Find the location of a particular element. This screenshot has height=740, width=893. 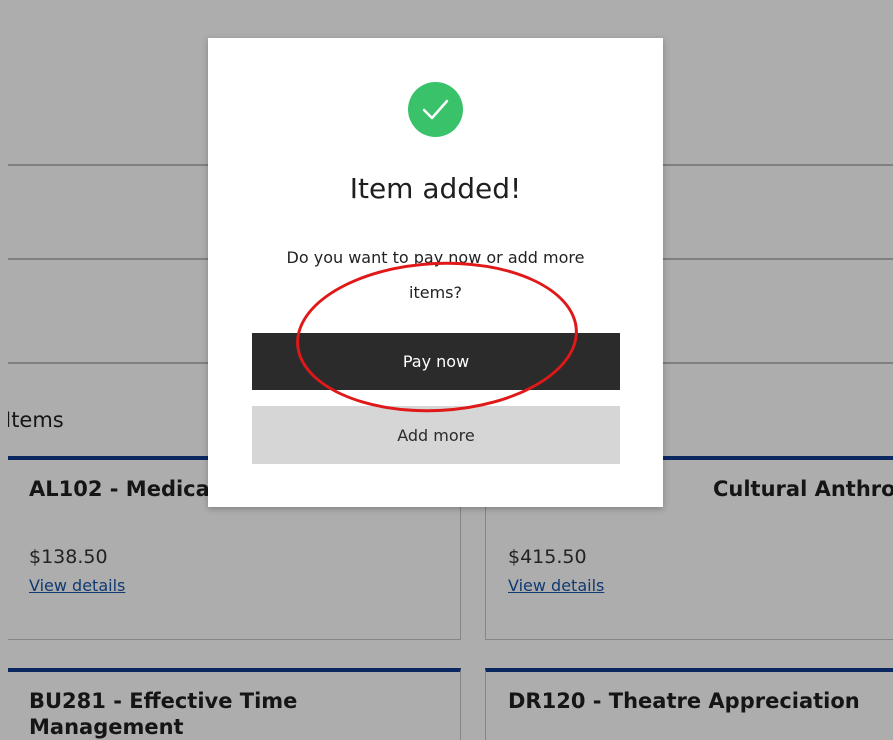

check-circle-icon is located at coordinates (435, 109).